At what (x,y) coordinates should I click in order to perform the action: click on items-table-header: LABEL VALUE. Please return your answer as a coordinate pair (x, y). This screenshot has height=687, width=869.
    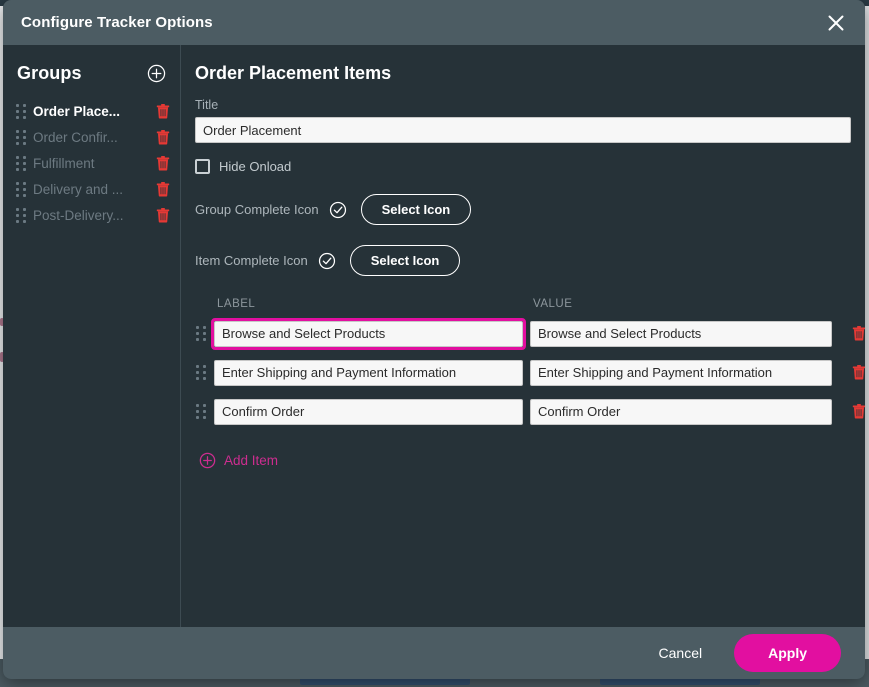
    Looking at the image, I should click on (523, 304).